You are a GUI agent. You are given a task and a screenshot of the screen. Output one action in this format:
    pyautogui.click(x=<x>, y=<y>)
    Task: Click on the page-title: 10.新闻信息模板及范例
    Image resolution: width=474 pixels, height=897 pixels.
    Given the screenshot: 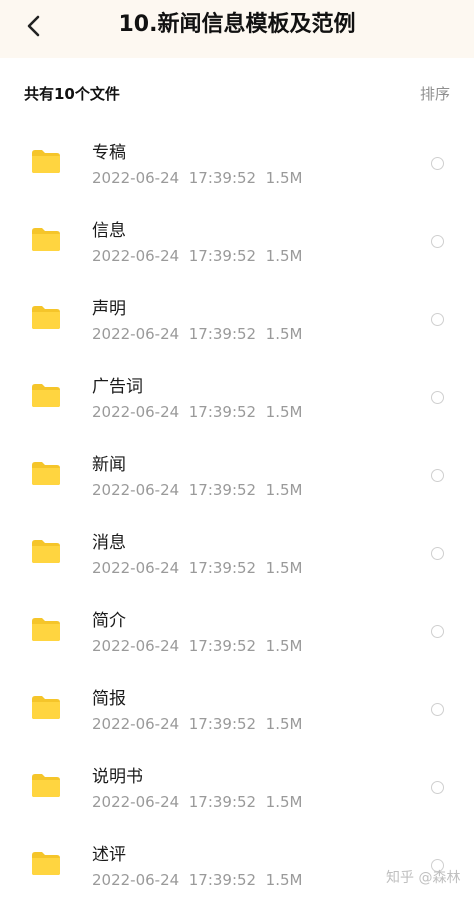 What is the action you would take?
    pyautogui.click(x=237, y=24)
    